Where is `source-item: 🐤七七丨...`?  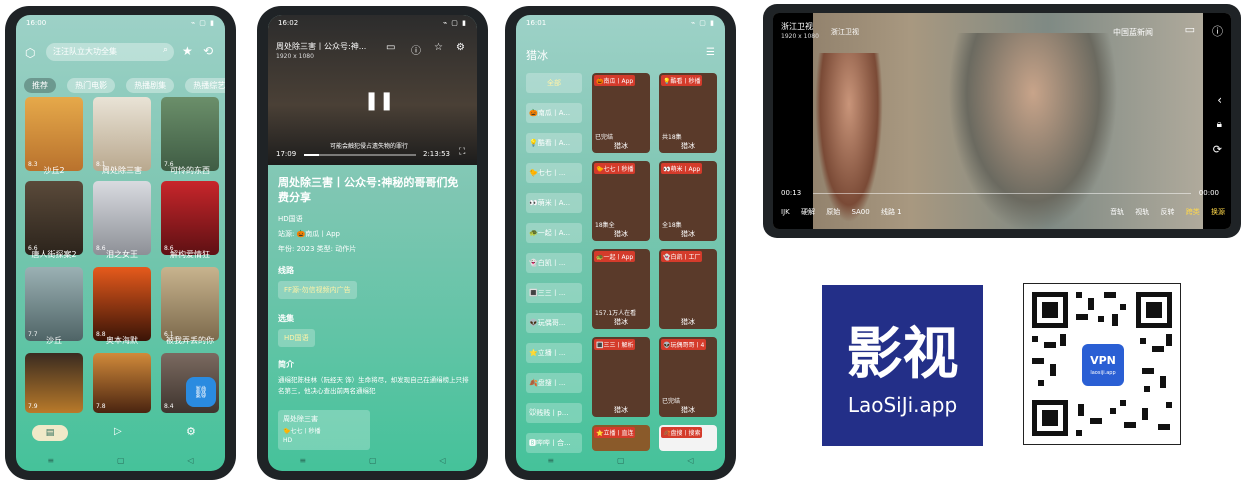 source-item: 🐤七七丨... is located at coordinates (554, 173).